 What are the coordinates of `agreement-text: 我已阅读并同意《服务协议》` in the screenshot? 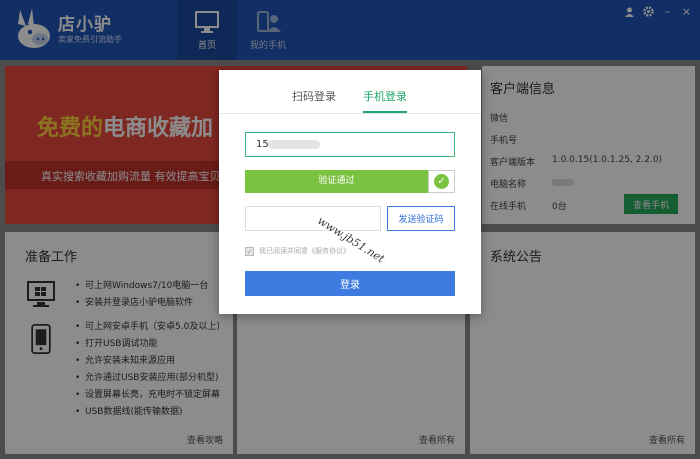 It's located at (304, 251).